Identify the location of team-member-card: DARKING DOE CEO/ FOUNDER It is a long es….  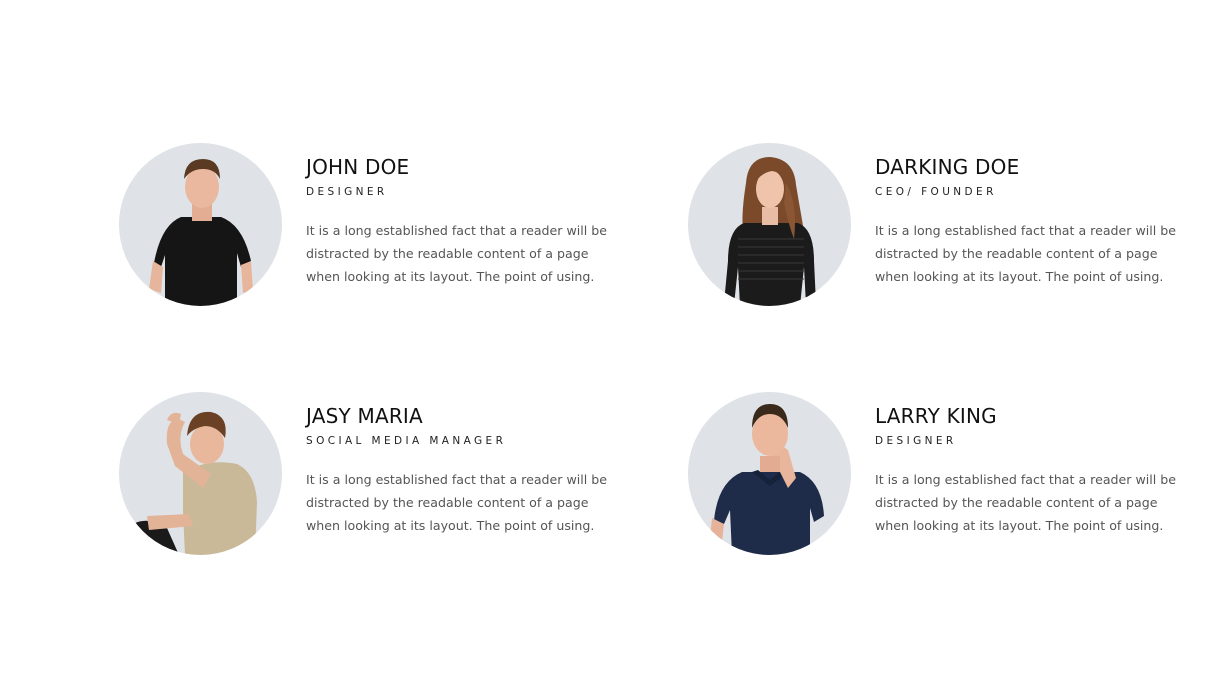
(938, 228).